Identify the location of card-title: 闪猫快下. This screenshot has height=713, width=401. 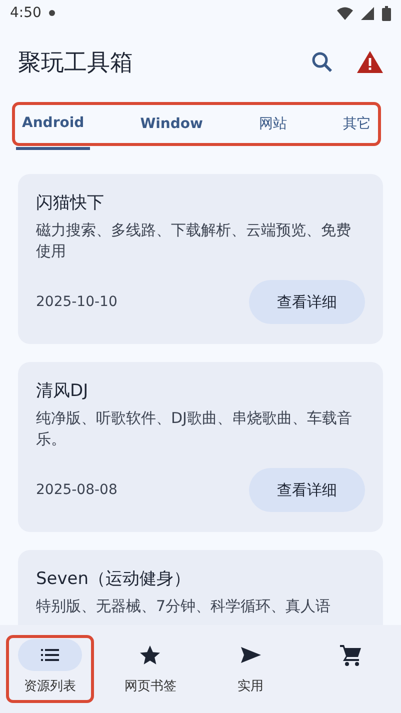
(70, 203).